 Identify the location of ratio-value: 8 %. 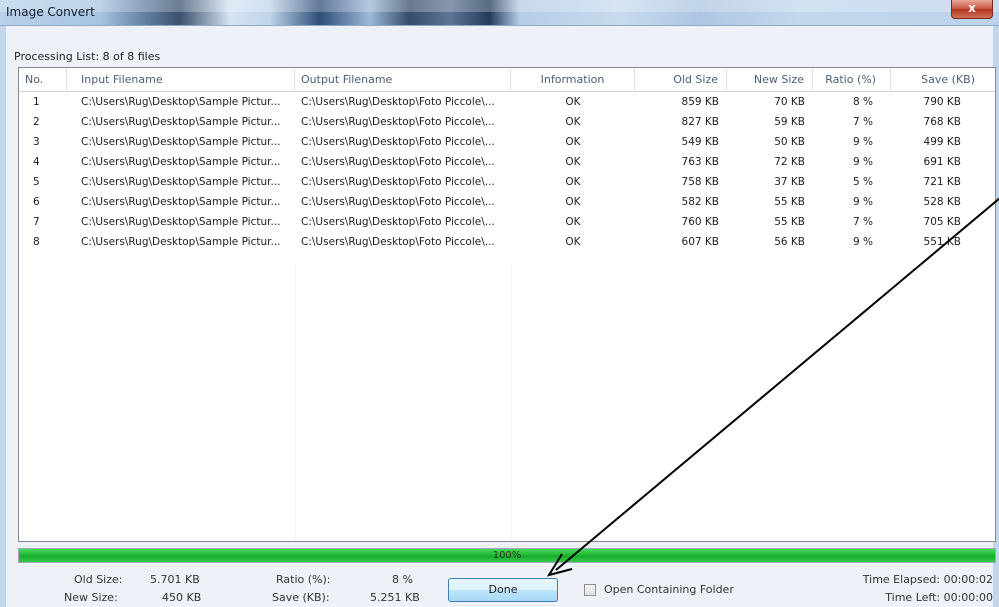
(402, 579).